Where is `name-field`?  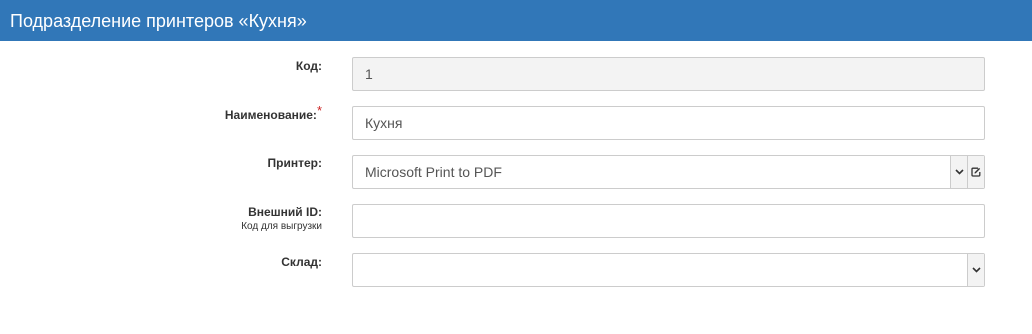
name-field is located at coordinates (668, 123).